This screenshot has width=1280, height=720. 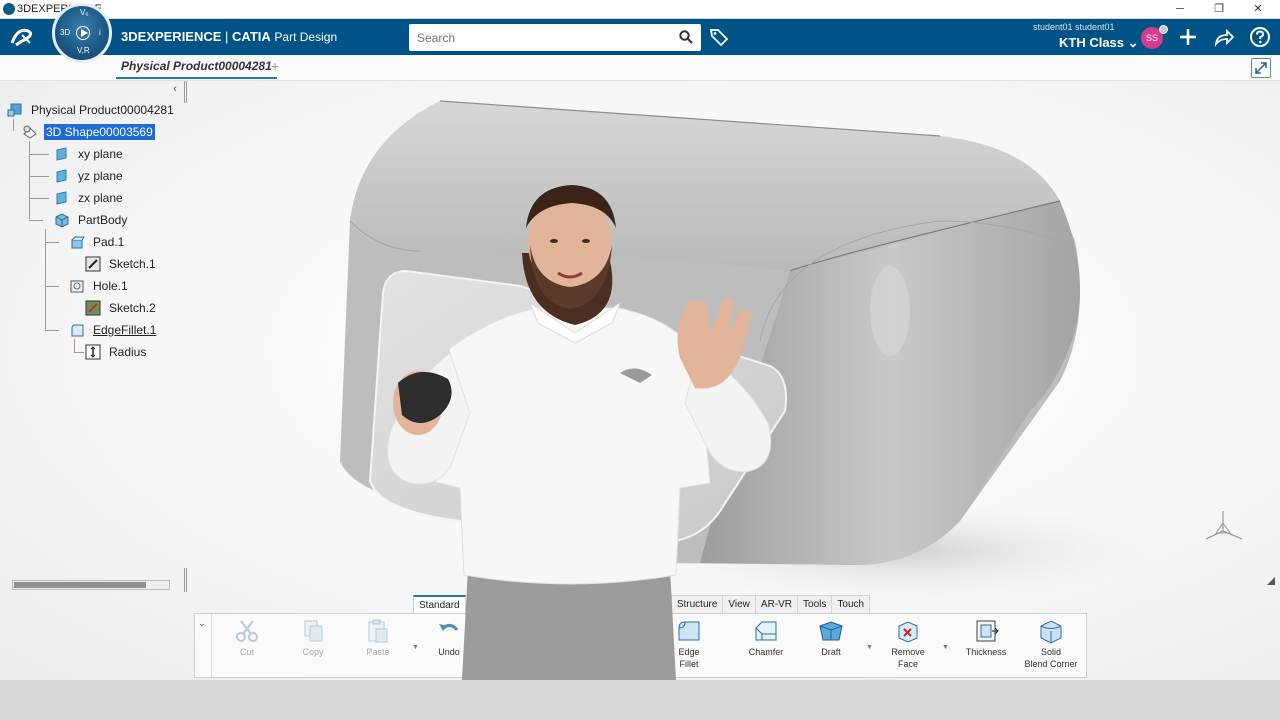 What do you see at coordinates (719, 37) in the screenshot?
I see `tag-icon` at bounding box center [719, 37].